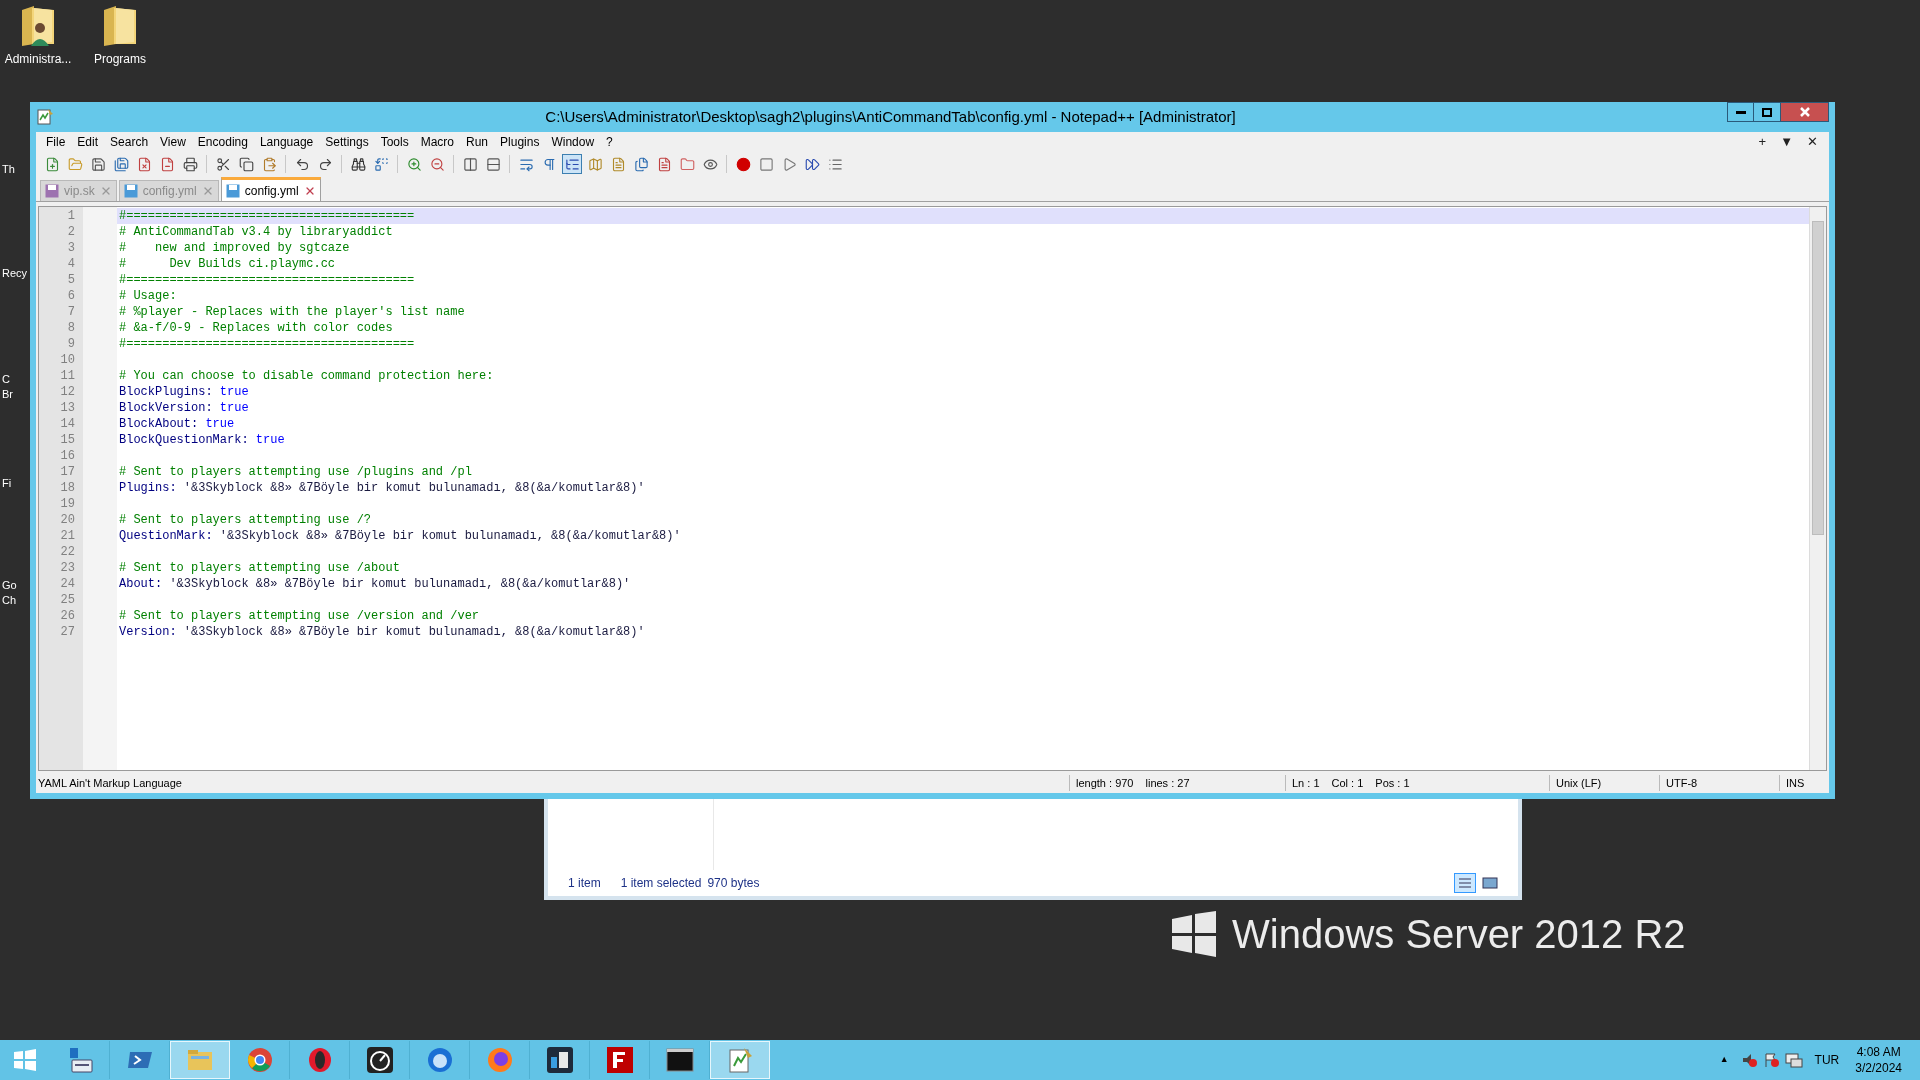 This screenshot has width=1920, height=1080. Describe the element at coordinates (190, 164) in the screenshot. I see `print-icon` at that location.